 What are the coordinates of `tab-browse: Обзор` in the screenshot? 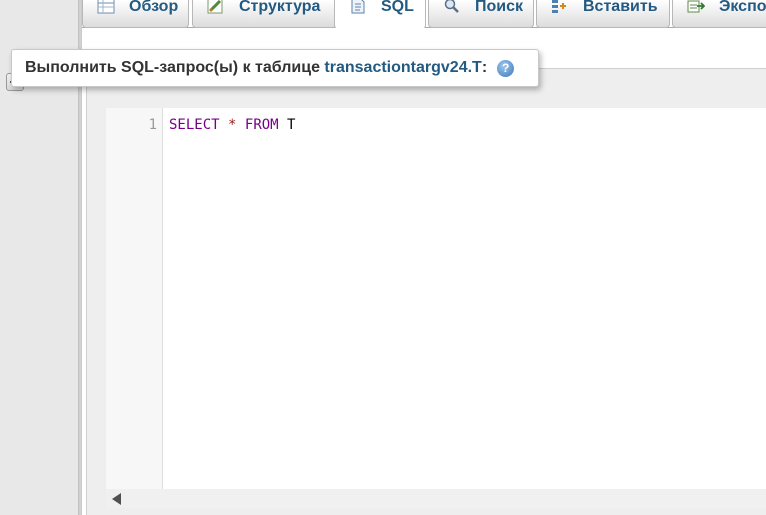 It's located at (135, 14).